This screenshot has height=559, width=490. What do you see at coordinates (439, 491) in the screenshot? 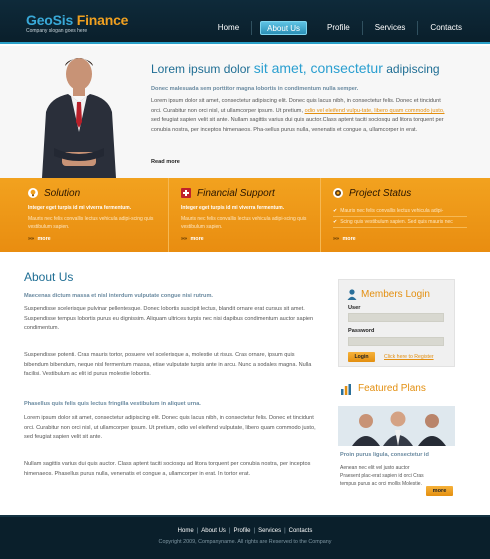
I see `featured-more-button: more` at bounding box center [439, 491].